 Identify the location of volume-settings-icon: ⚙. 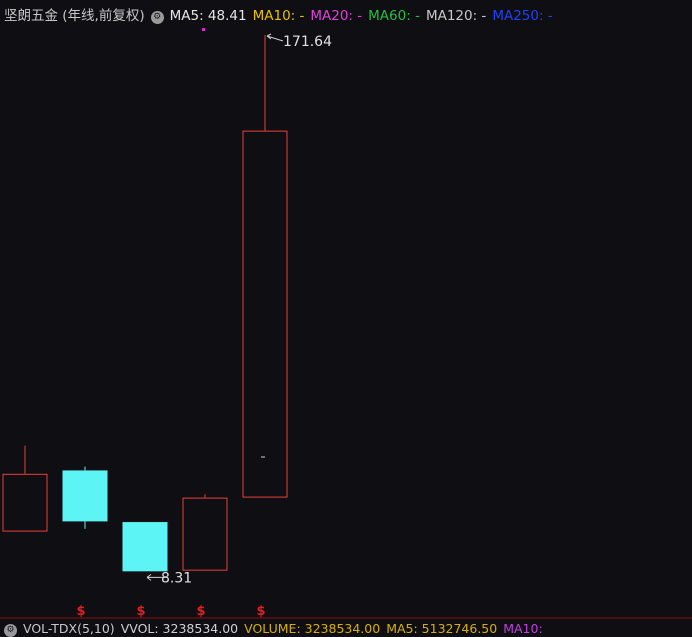
(10, 630).